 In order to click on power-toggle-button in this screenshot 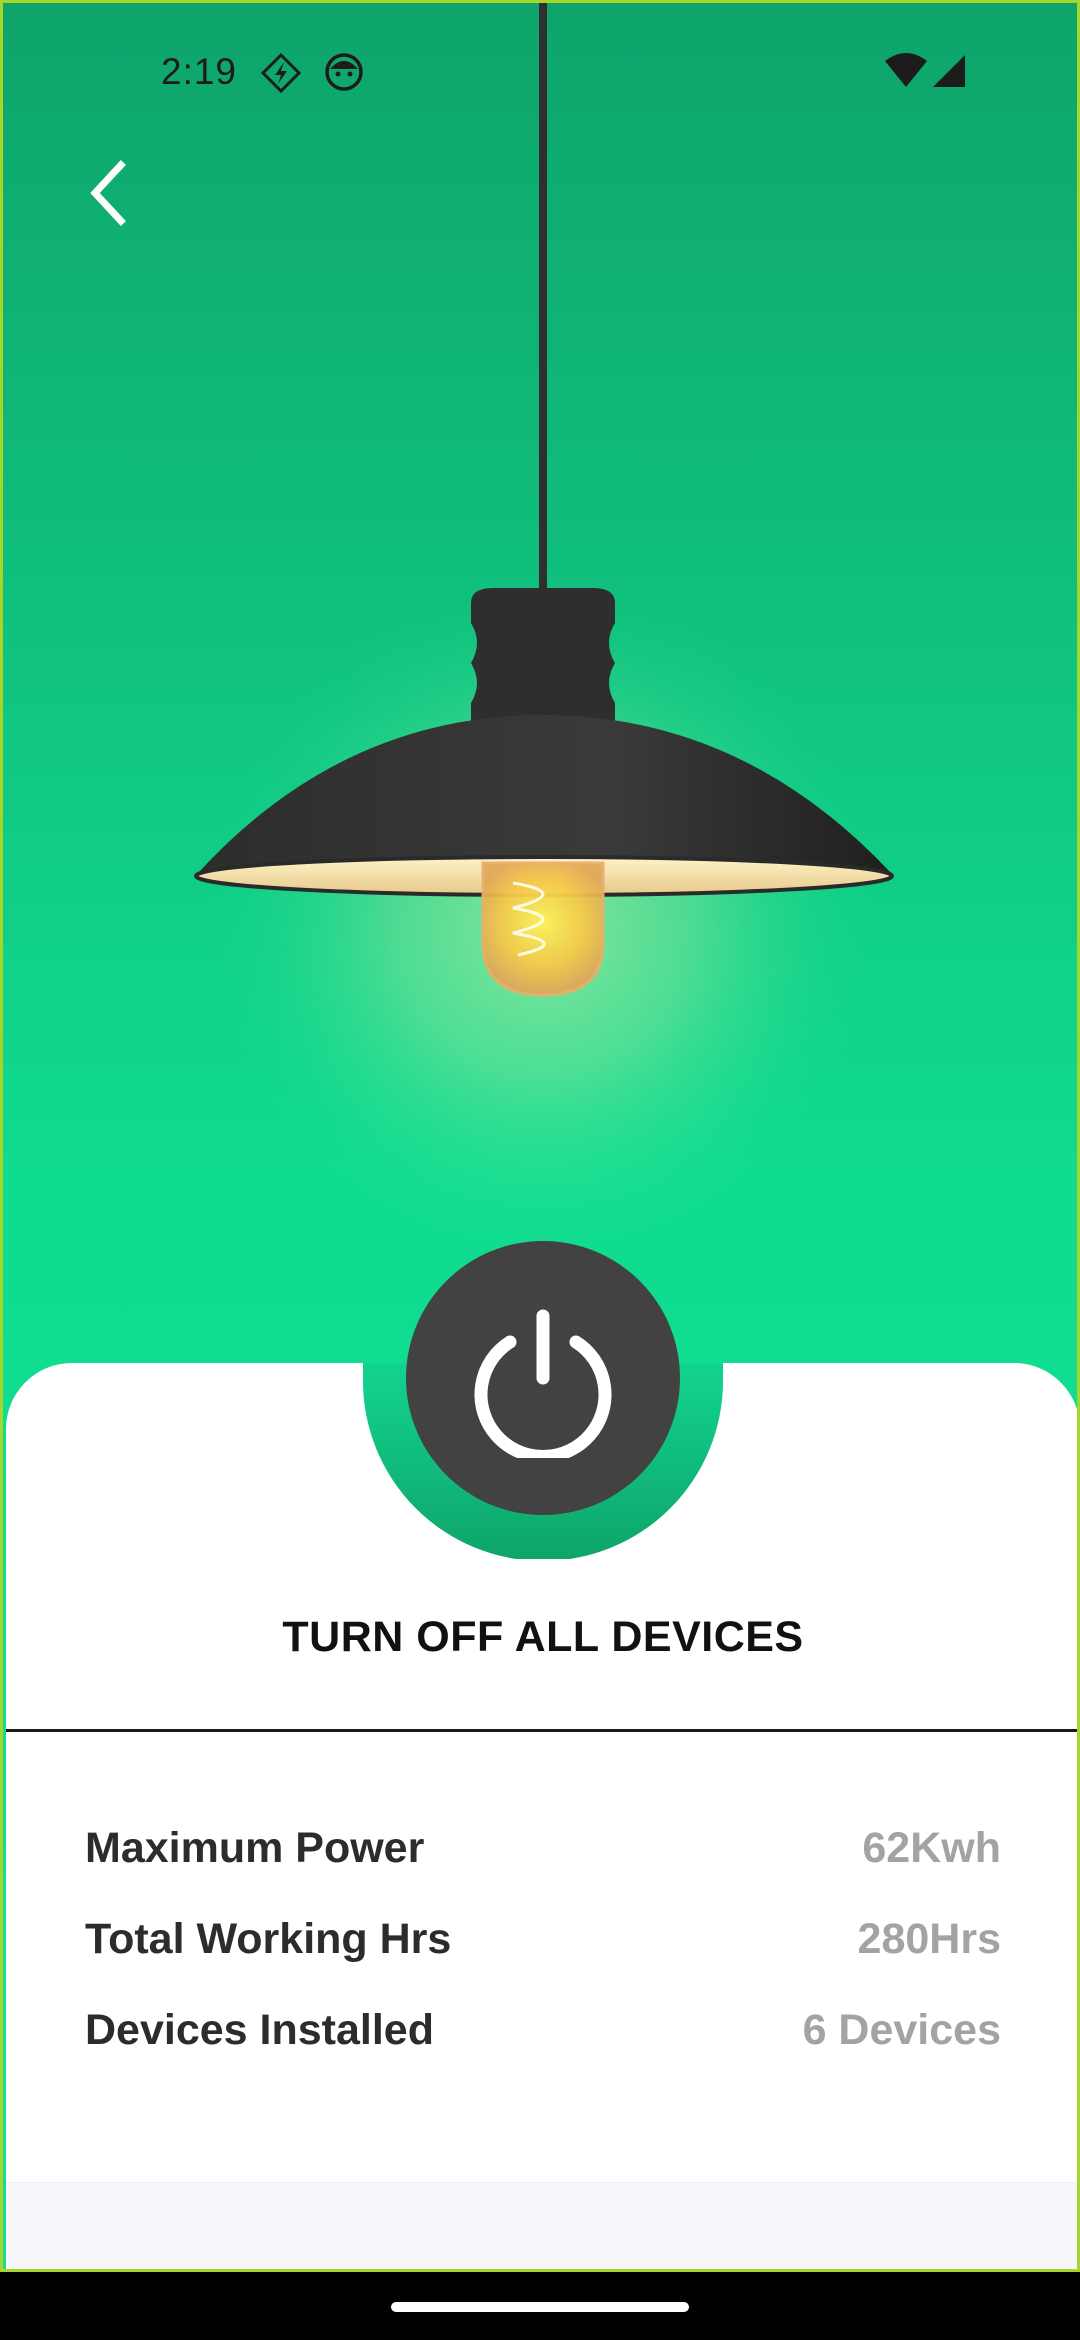, I will do `click(543, 1378)`.